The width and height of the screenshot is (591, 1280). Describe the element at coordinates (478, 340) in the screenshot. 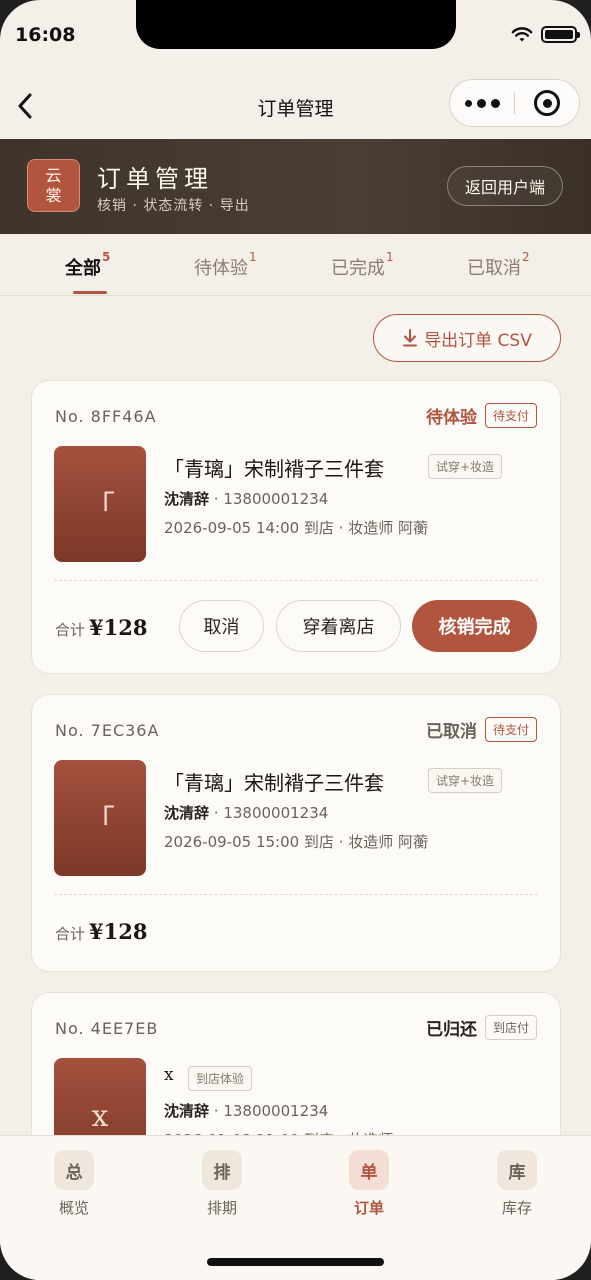

I see `export-label: 导出订单 CSV` at that location.